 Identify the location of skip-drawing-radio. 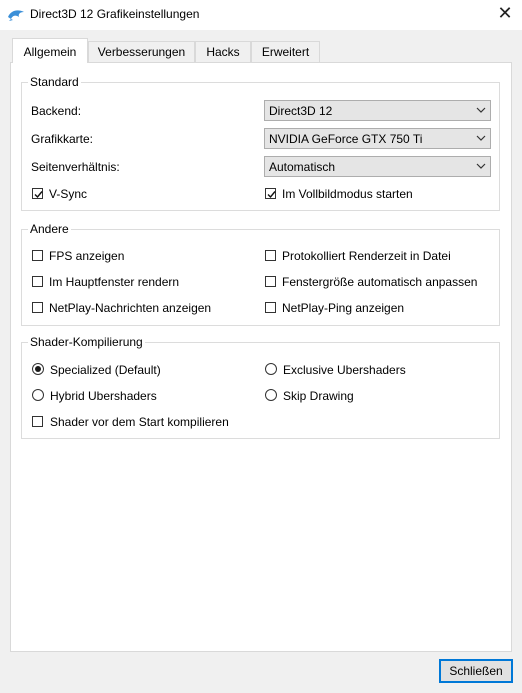
(271, 395).